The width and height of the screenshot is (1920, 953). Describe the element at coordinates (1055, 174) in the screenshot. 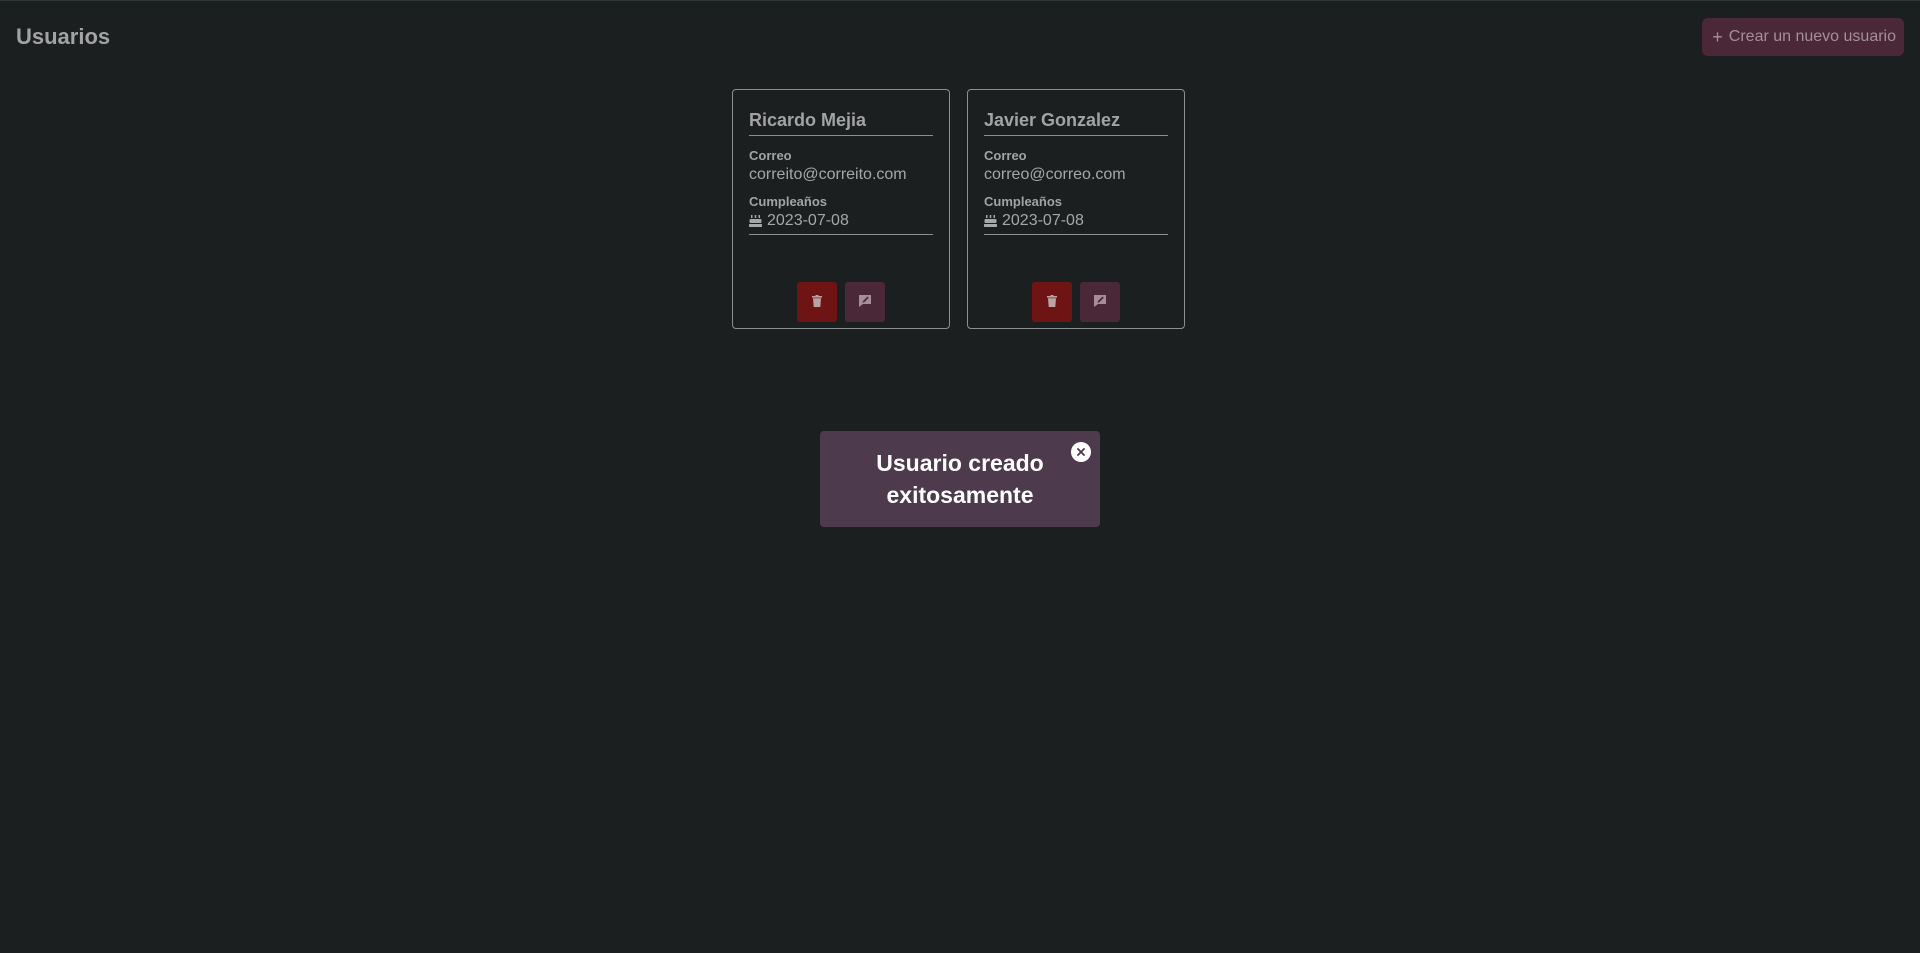

I see `email-value: correo@correo.com` at that location.